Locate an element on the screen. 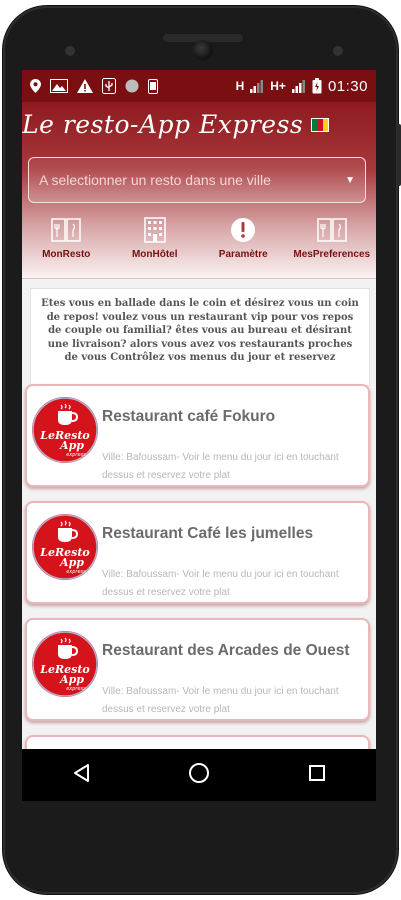 This screenshot has height=900, width=401. phone-camera is located at coordinates (203, 50).